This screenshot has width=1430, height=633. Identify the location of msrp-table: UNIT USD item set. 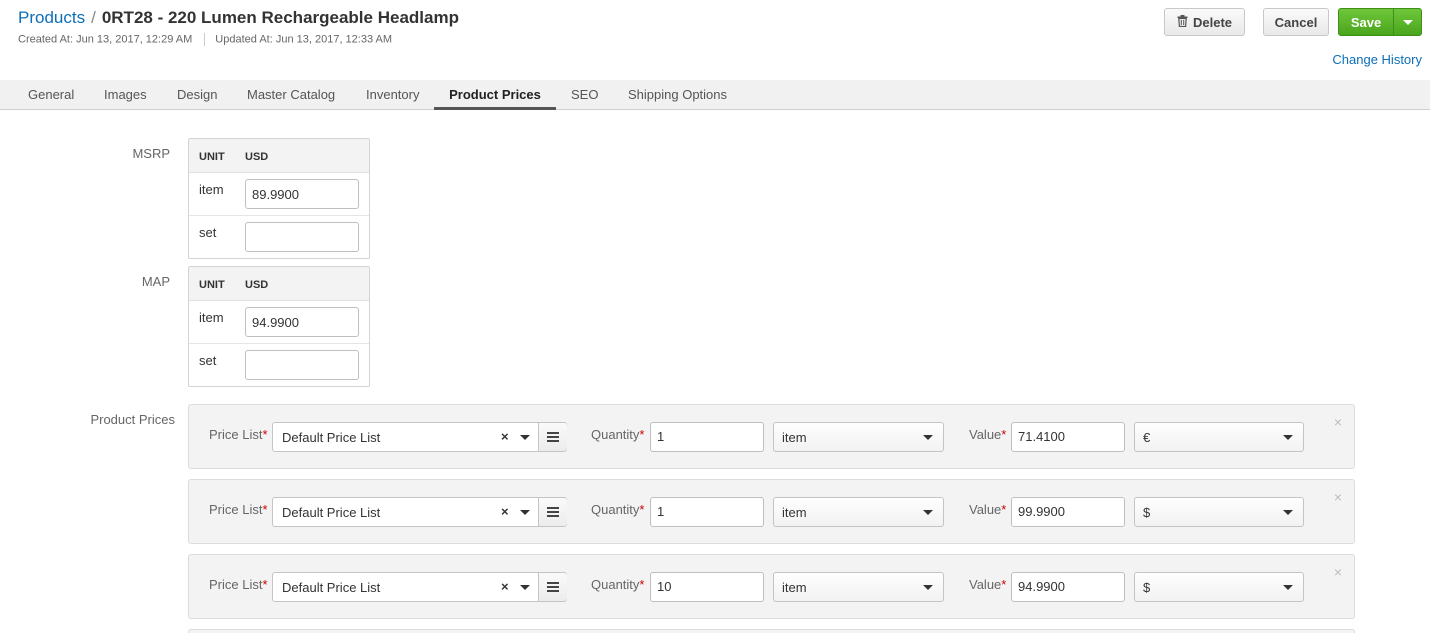
(279, 198).